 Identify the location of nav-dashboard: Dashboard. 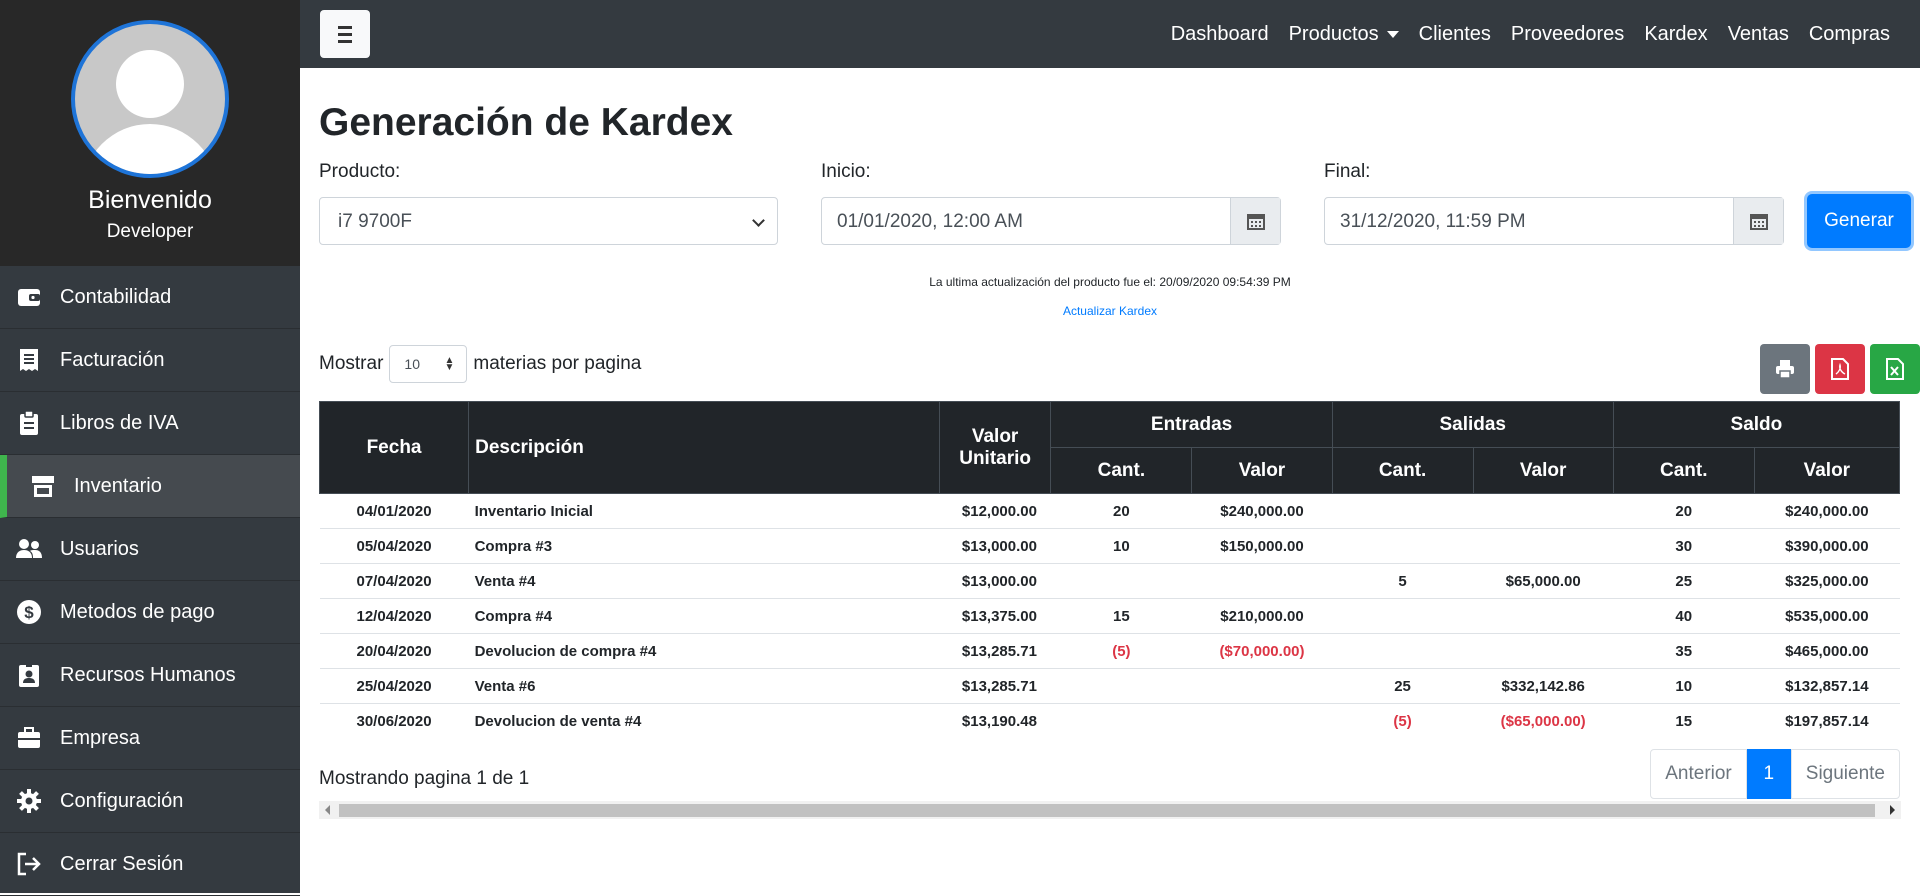
(1220, 34).